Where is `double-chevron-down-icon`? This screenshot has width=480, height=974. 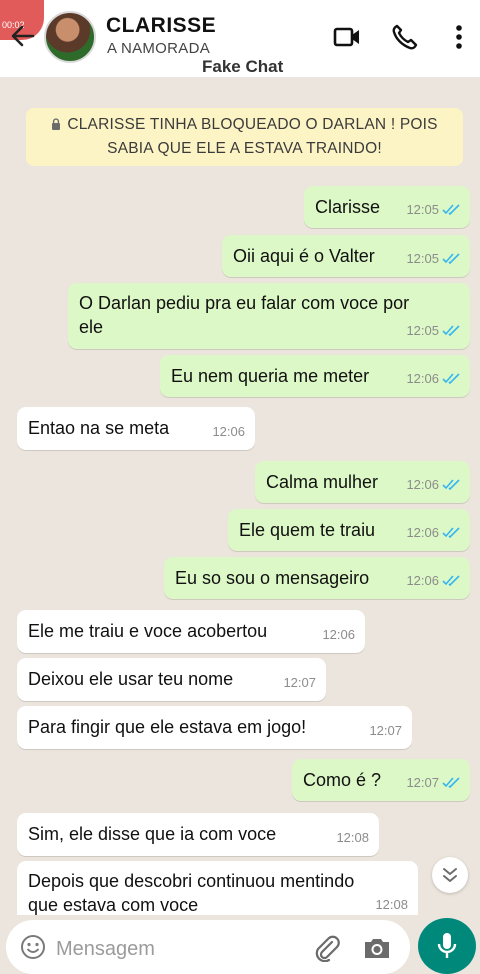 double-chevron-down-icon is located at coordinates (450, 875).